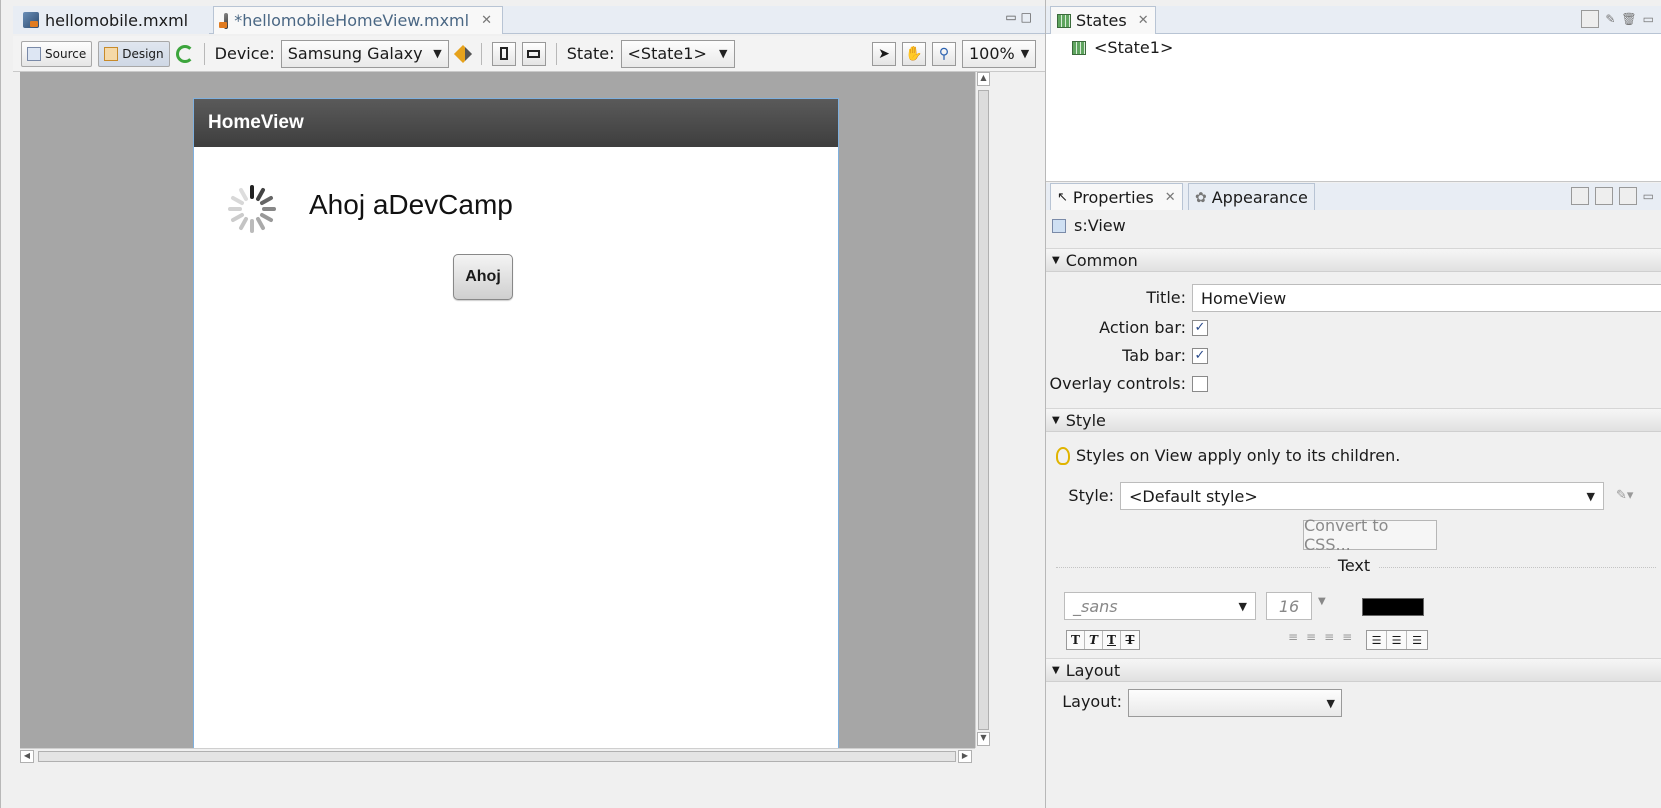  Describe the element at coordinates (1426, 298) in the screenshot. I see `title-field: HomeView` at that location.